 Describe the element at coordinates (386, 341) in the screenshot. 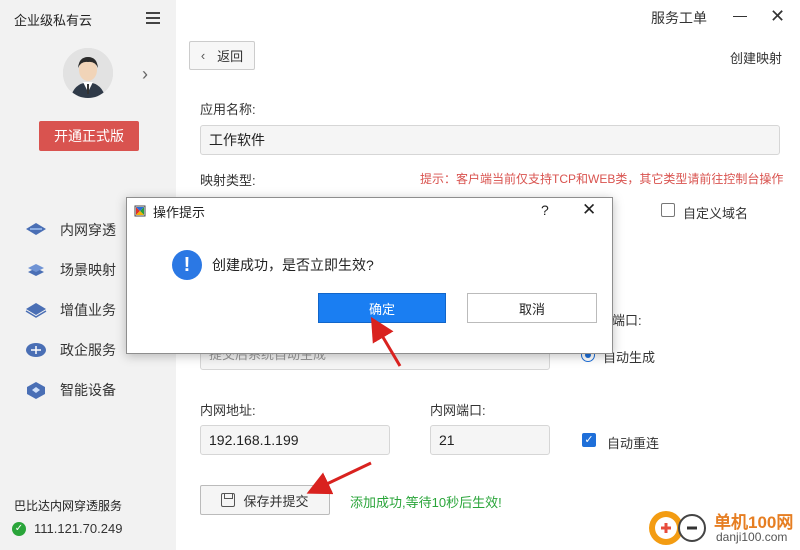

I see `annotation-arrow-confirm` at that location.